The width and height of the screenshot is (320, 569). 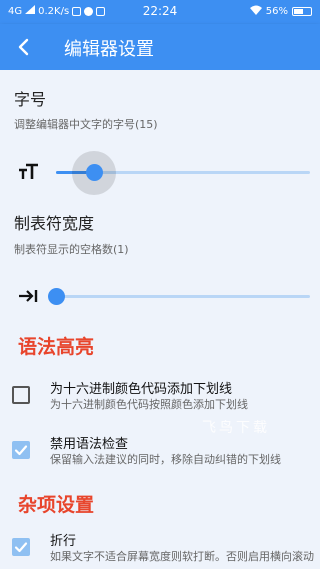 I want to click on arrow-back-icon, so click(x=23, y=47).